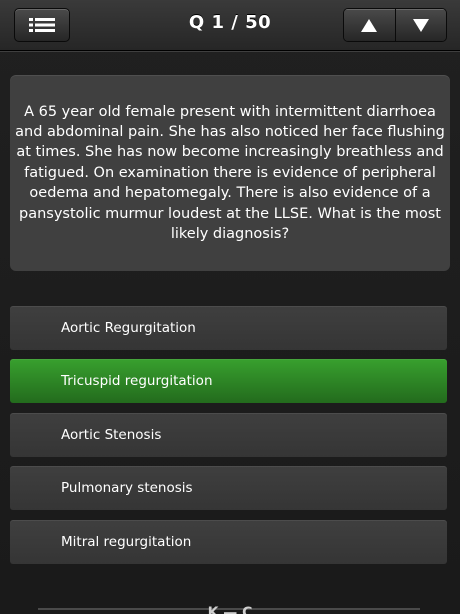 Image resolution: width=460 pixels, height=614 pixels. What do you see at coordinates (228, 435) in the screenshot?
I see `answer-option-3: Aortic Stenosis` at bounding box center [228, 435].